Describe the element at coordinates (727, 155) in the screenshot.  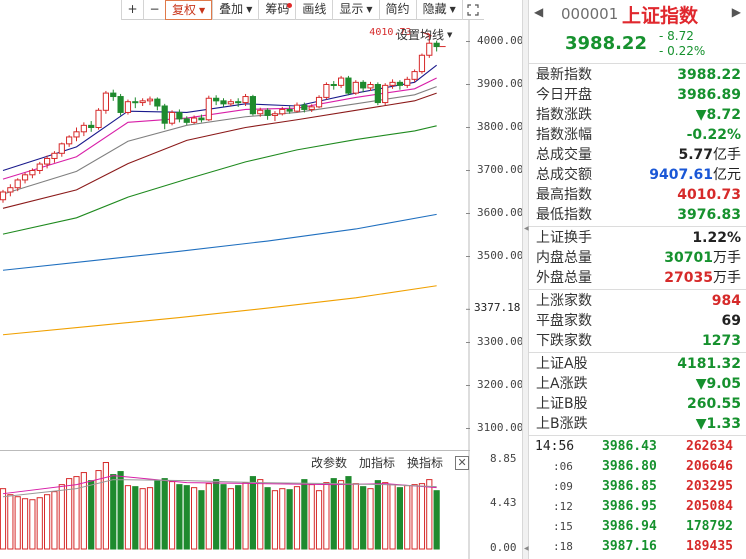
I see `stat-unit: 亿手` at that location.